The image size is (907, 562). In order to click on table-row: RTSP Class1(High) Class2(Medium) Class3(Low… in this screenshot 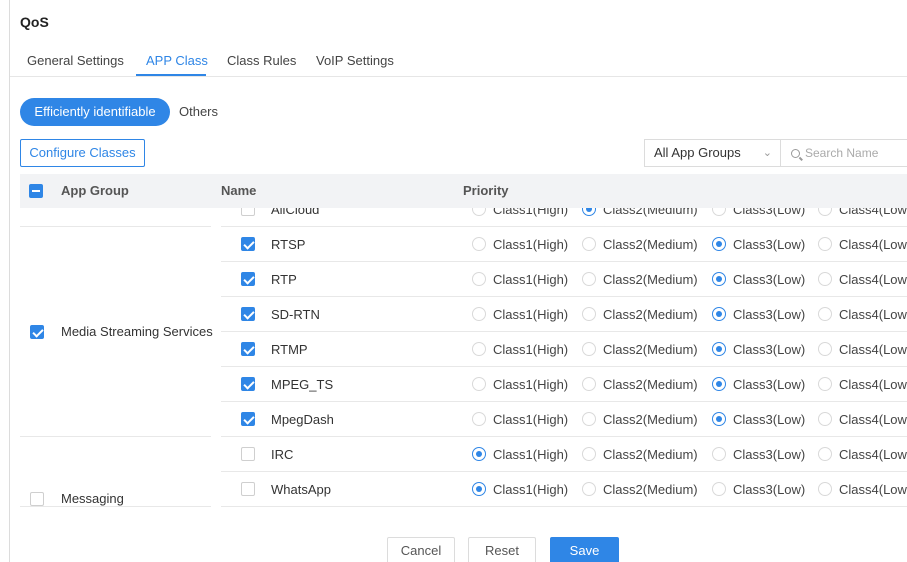, I will do `click(564, 244)`.